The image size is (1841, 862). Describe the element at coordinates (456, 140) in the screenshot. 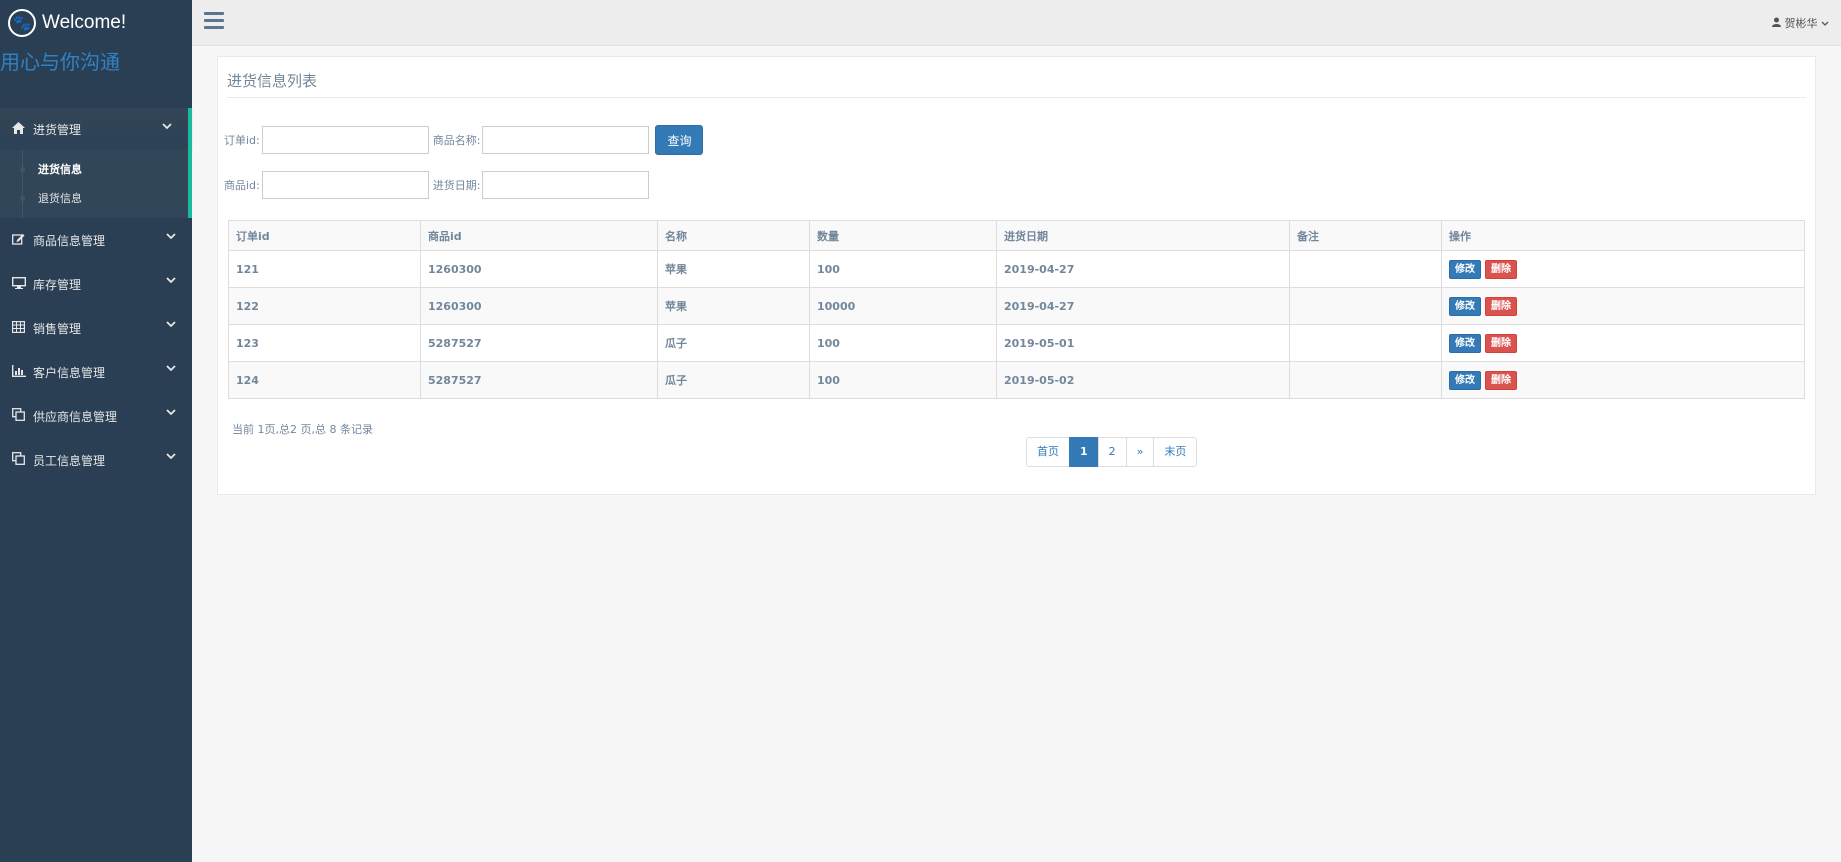

I see `product-name-label: 商品名称:` at that location.